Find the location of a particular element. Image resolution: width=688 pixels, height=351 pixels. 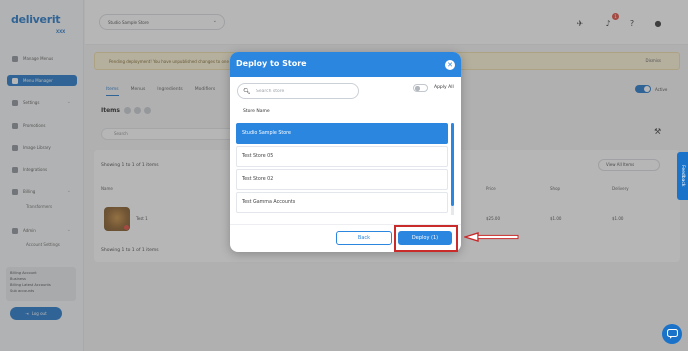

close-icon: ✕ is located at coordinates (450, 65).